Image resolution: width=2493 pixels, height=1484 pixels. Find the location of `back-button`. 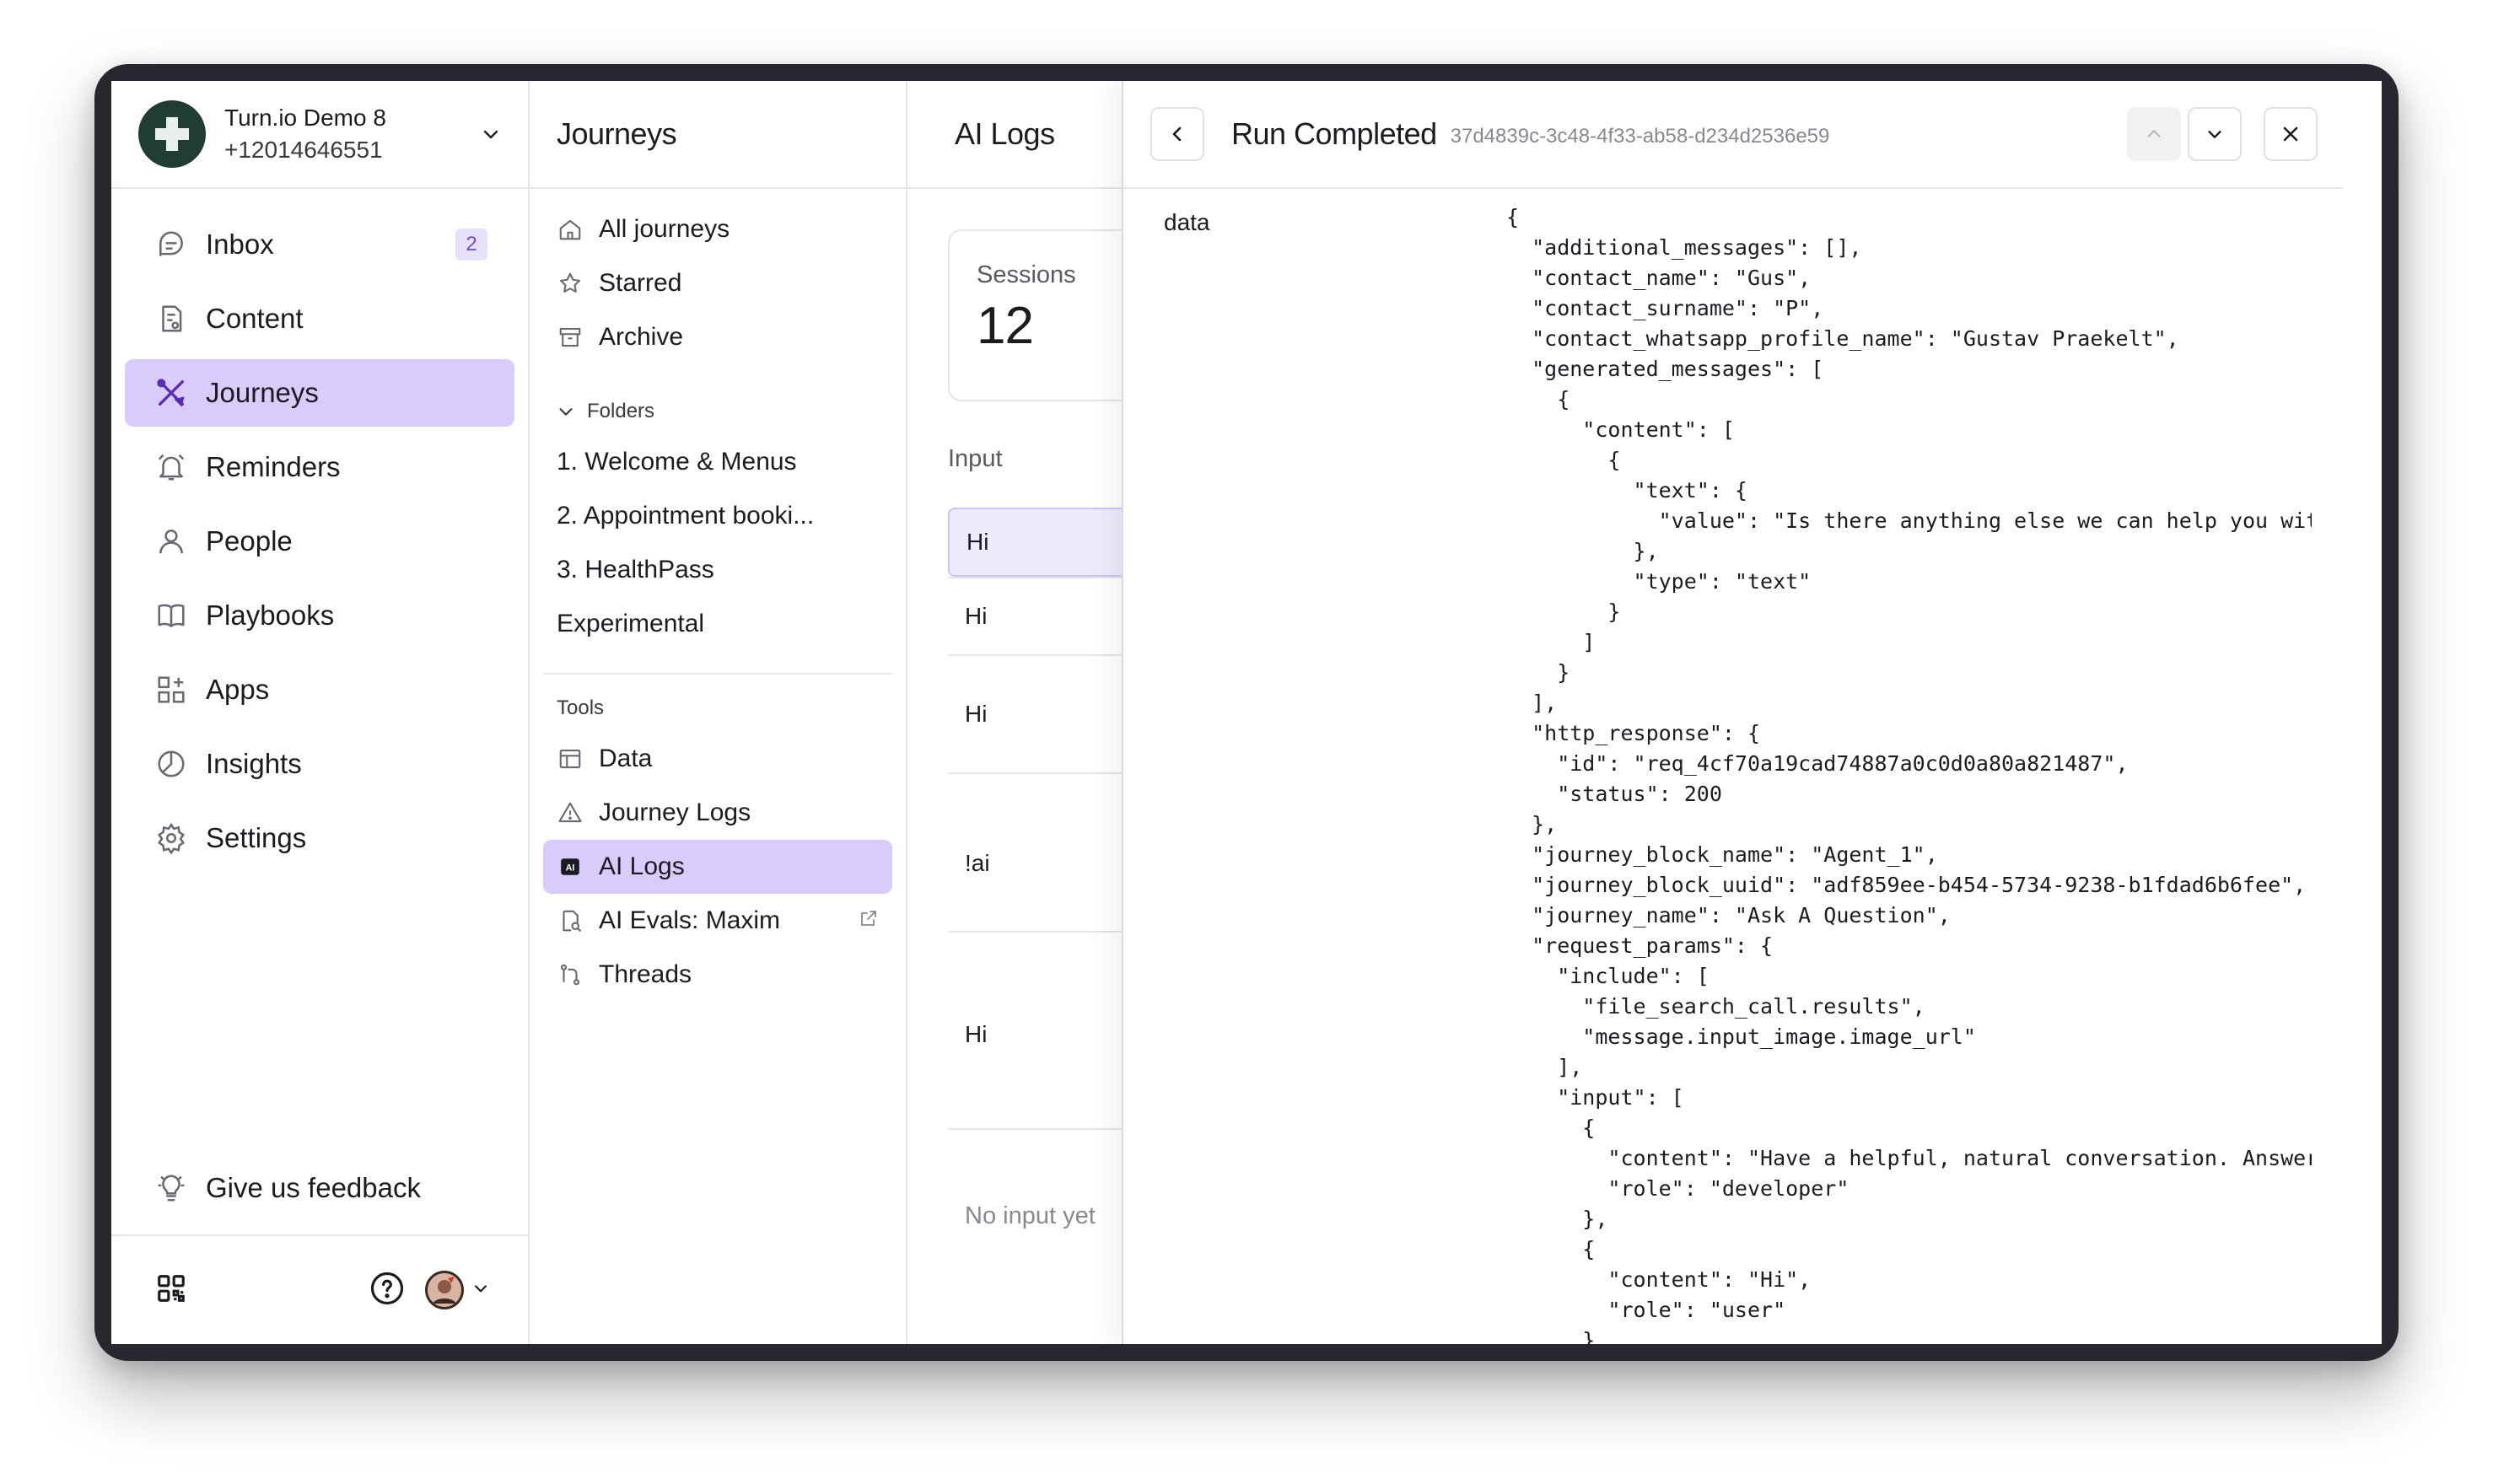

back-button is located at coordinates (1177, 134).